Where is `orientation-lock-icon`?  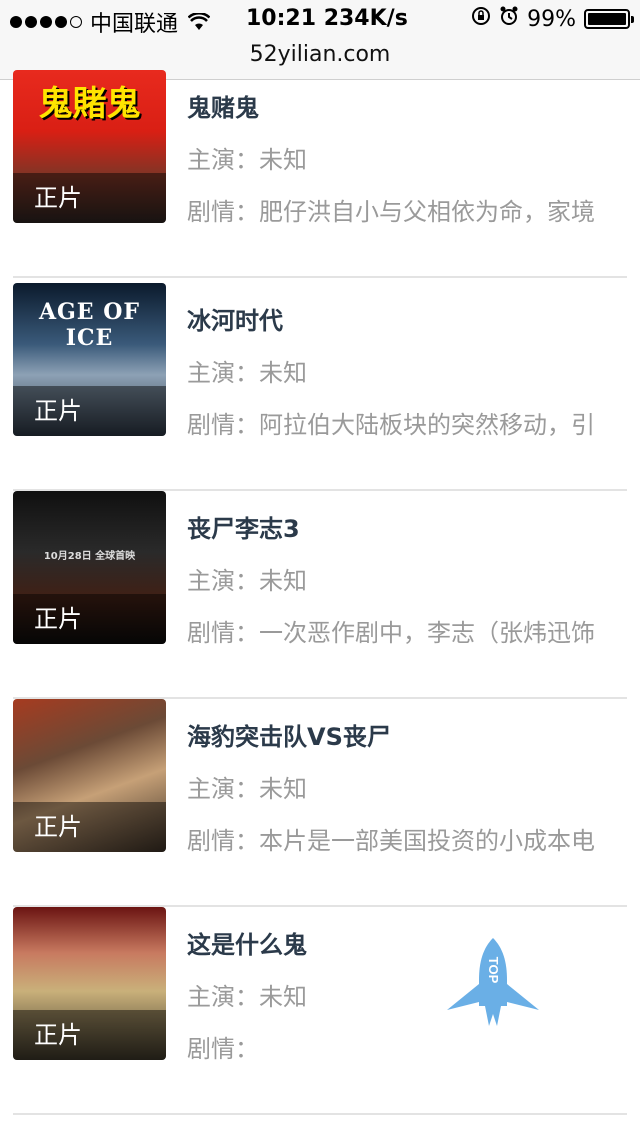
orientation-lock-icon is located at coordinates (481, 19).